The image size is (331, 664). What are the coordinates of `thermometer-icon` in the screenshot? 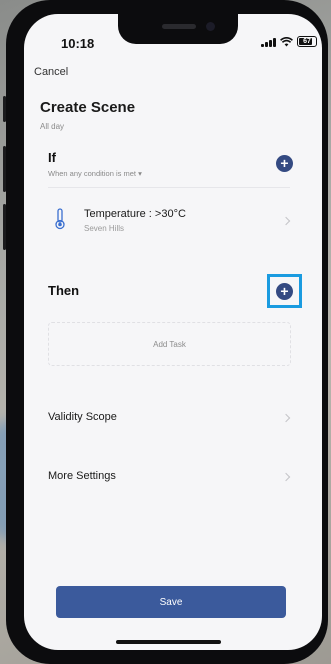 It's located at (60, 219).